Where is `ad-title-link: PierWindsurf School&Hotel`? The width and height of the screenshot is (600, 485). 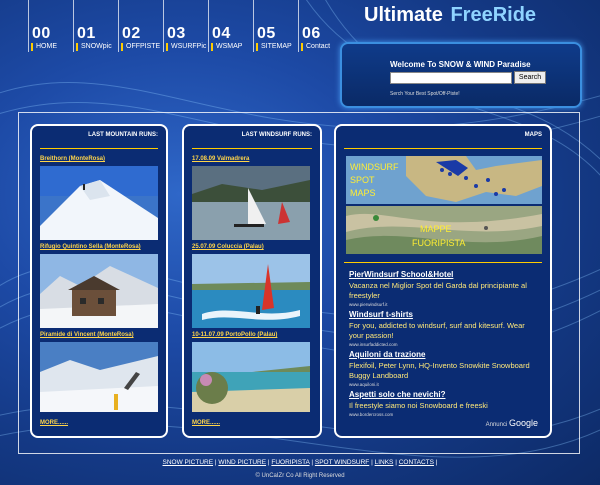 ad-title-link: PierWindsurf School&Hotel is located at coordinates (401, 274).